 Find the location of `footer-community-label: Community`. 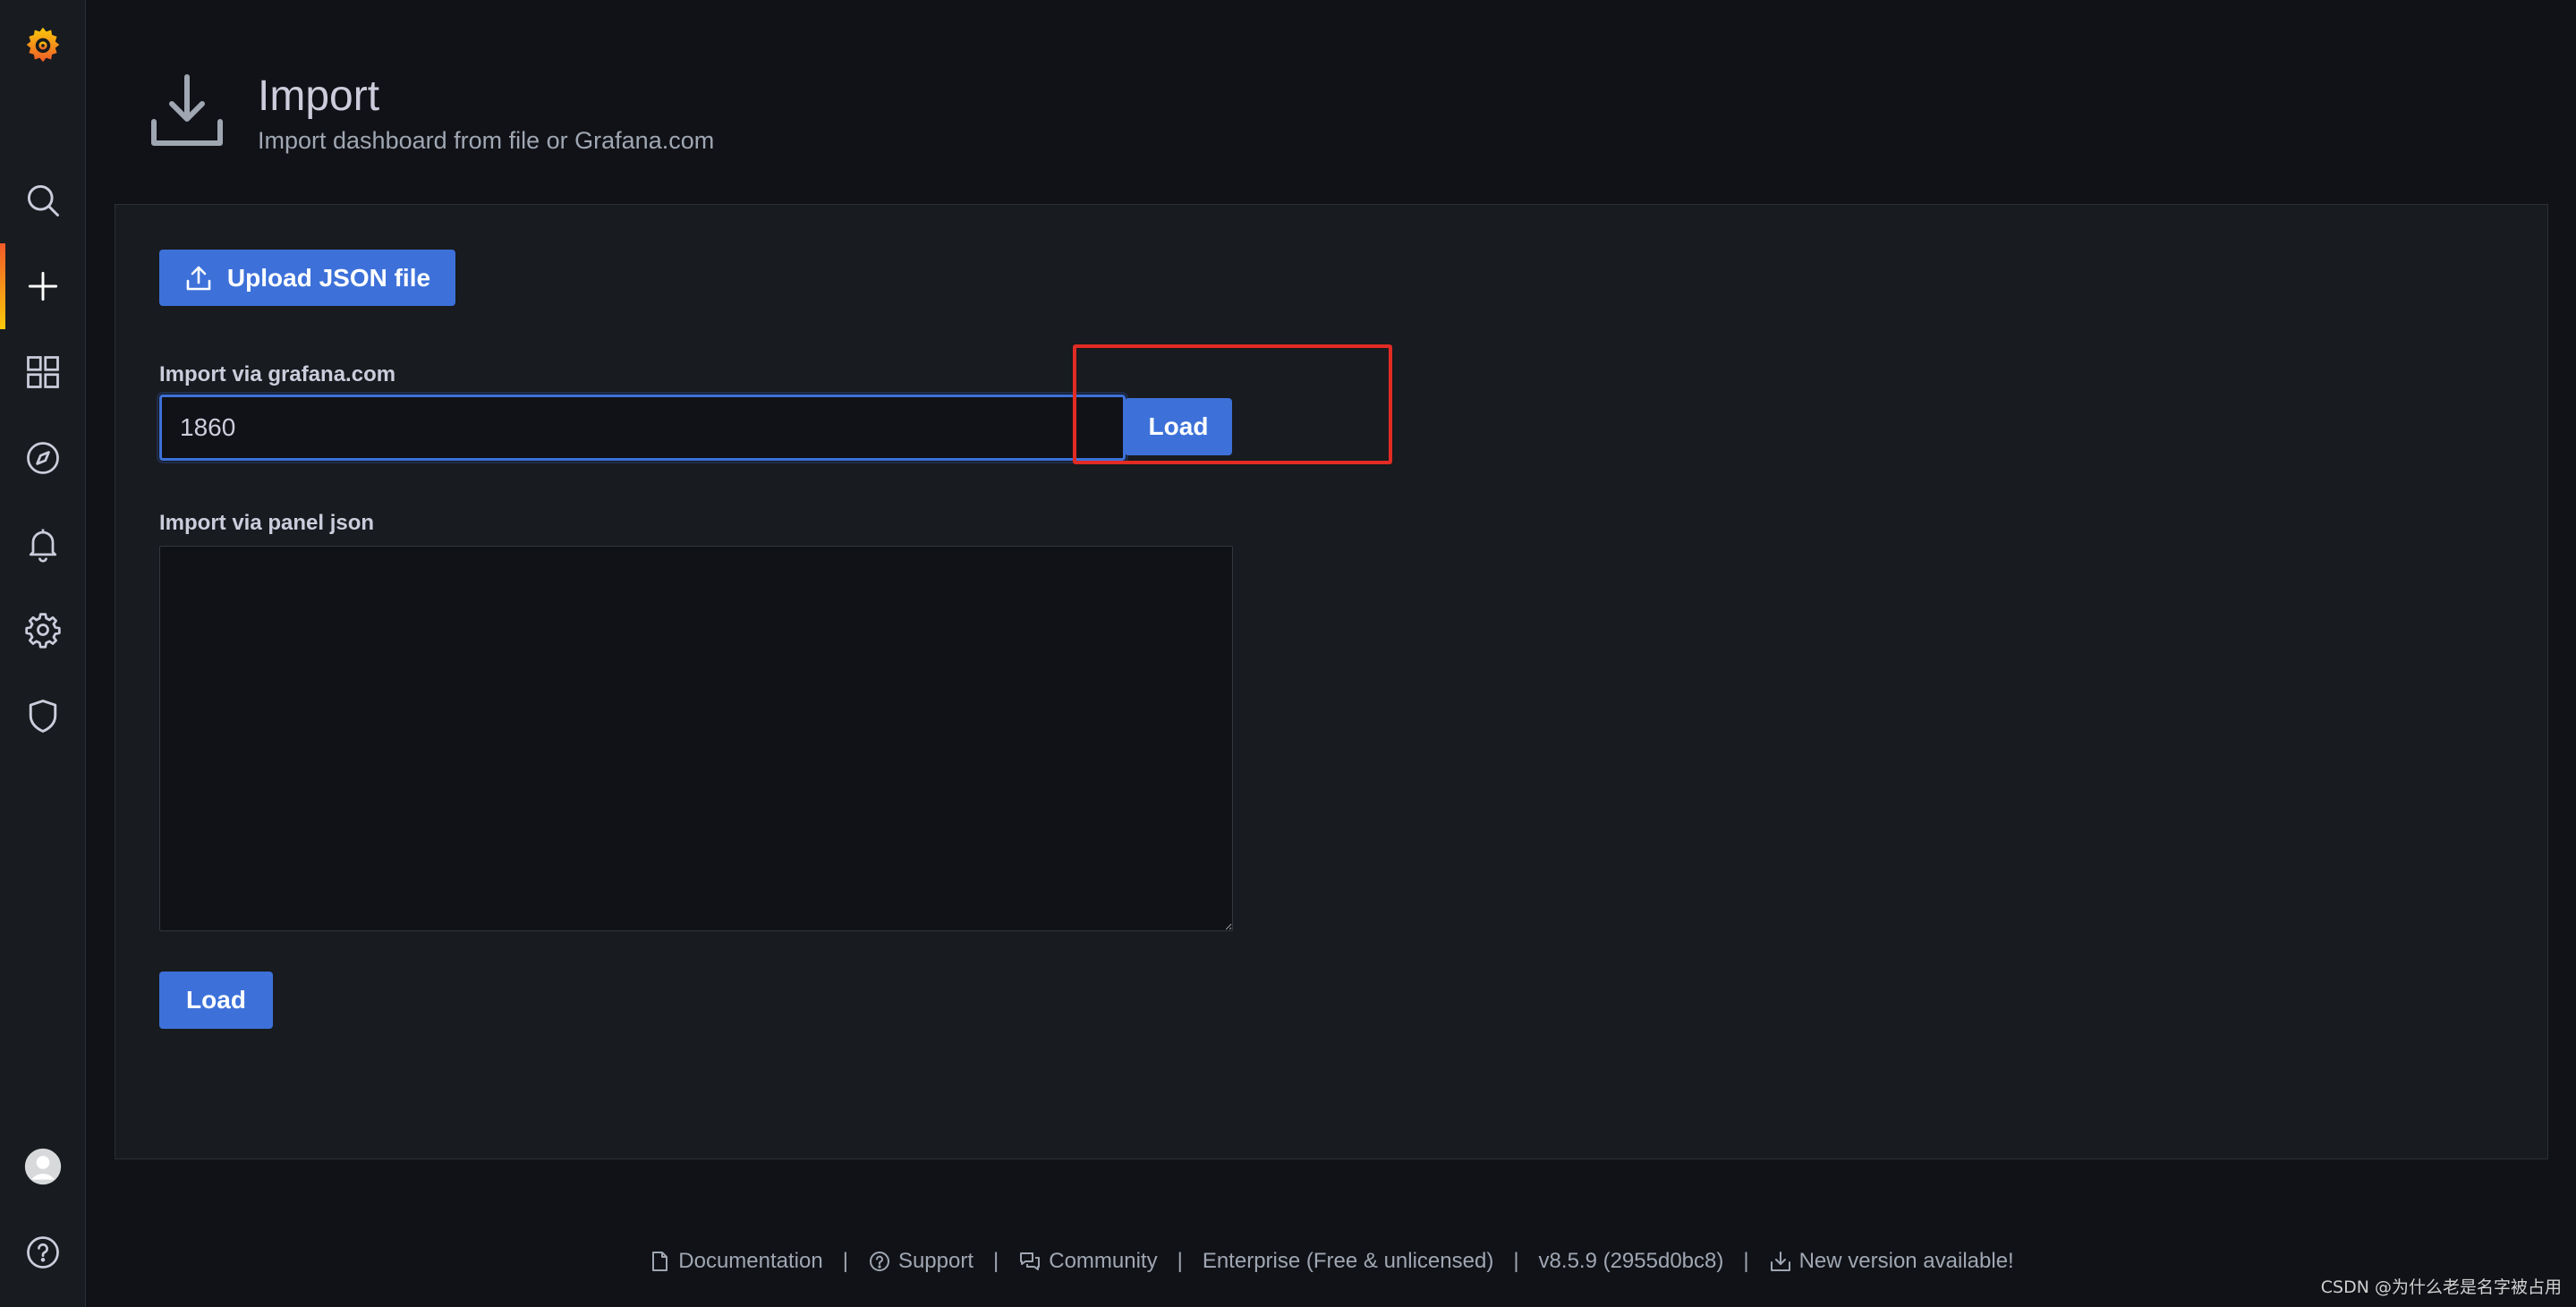

footer-community-label: Community is located at coordinates (1103, 1261).